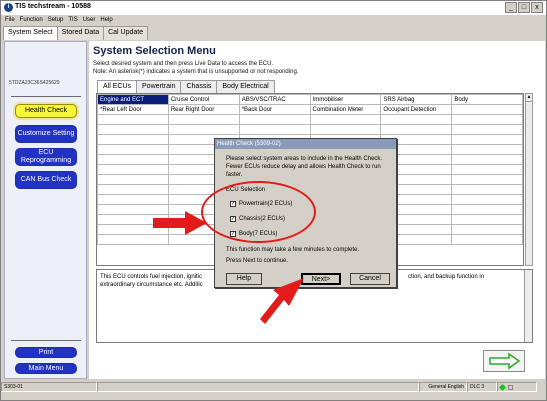 This screenshot has height=401, width=547. What do you see at coordinates (482, 387) in the screenshot?
I see `status-dlc: DLC 3` at bounding box center [482, 387].